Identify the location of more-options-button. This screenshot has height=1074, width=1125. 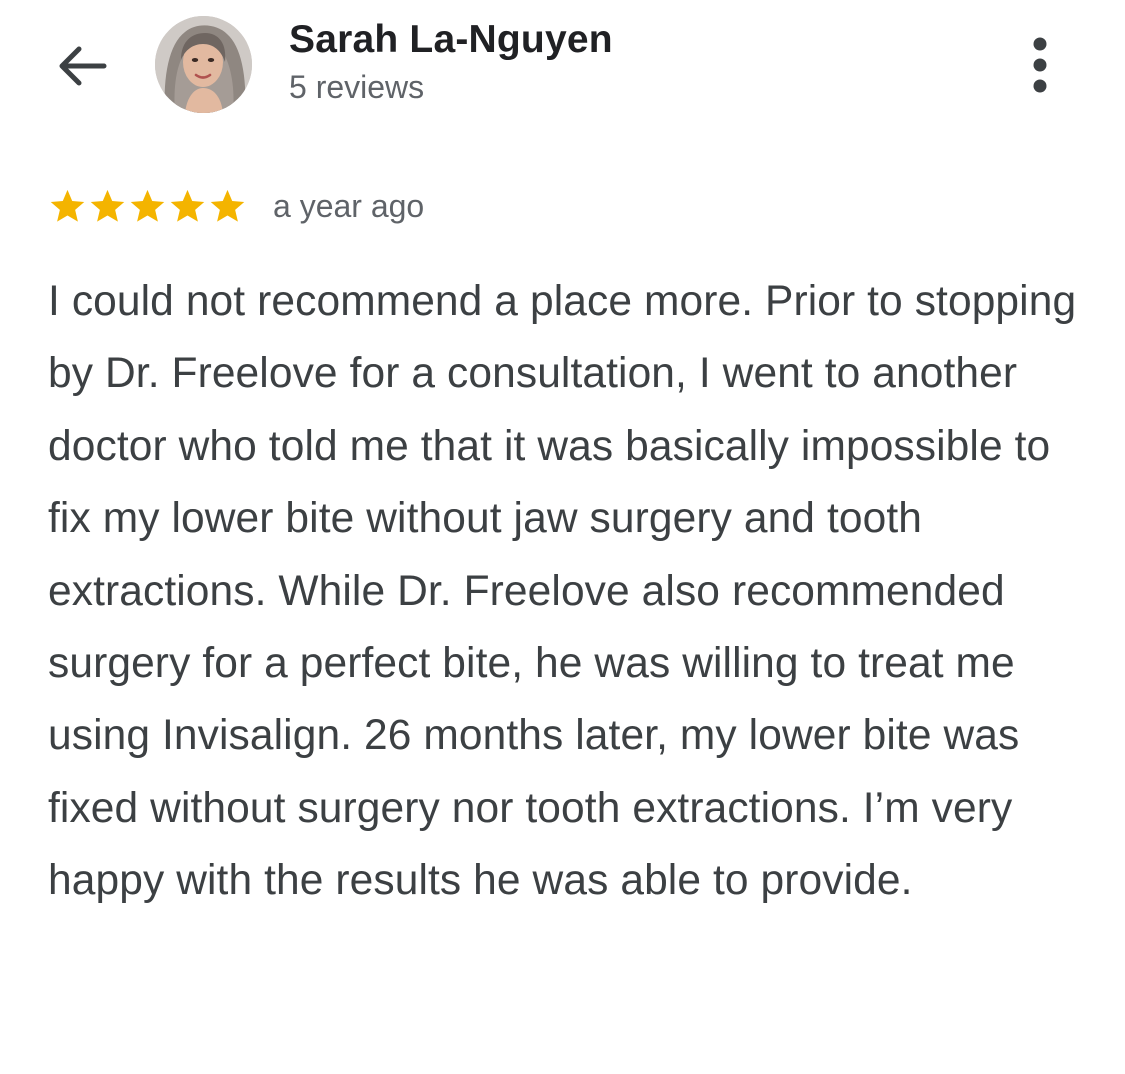
(1040, 66).